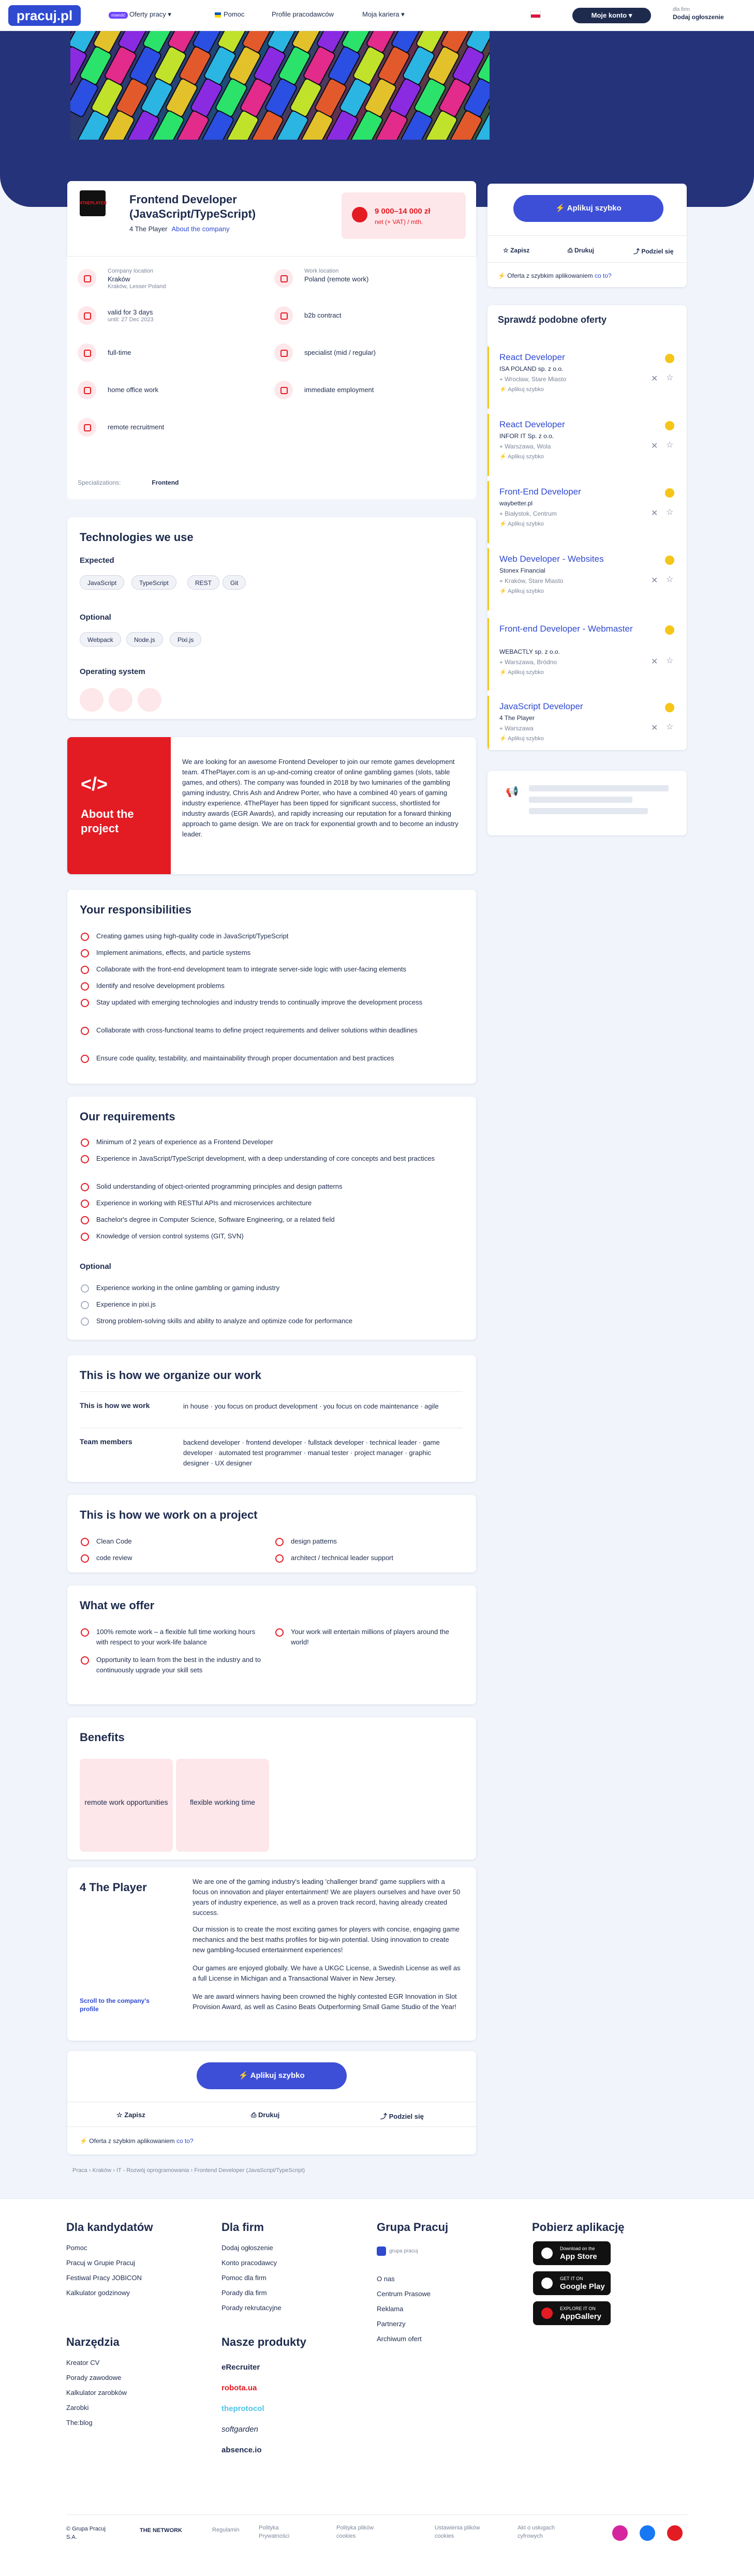 This screenshot has height=2576, width=754. What do you see at coordinates (226, 2530) in the screenshot?
I see `footer-legal-link: Regulamin` at bounding box center [226, 2530].